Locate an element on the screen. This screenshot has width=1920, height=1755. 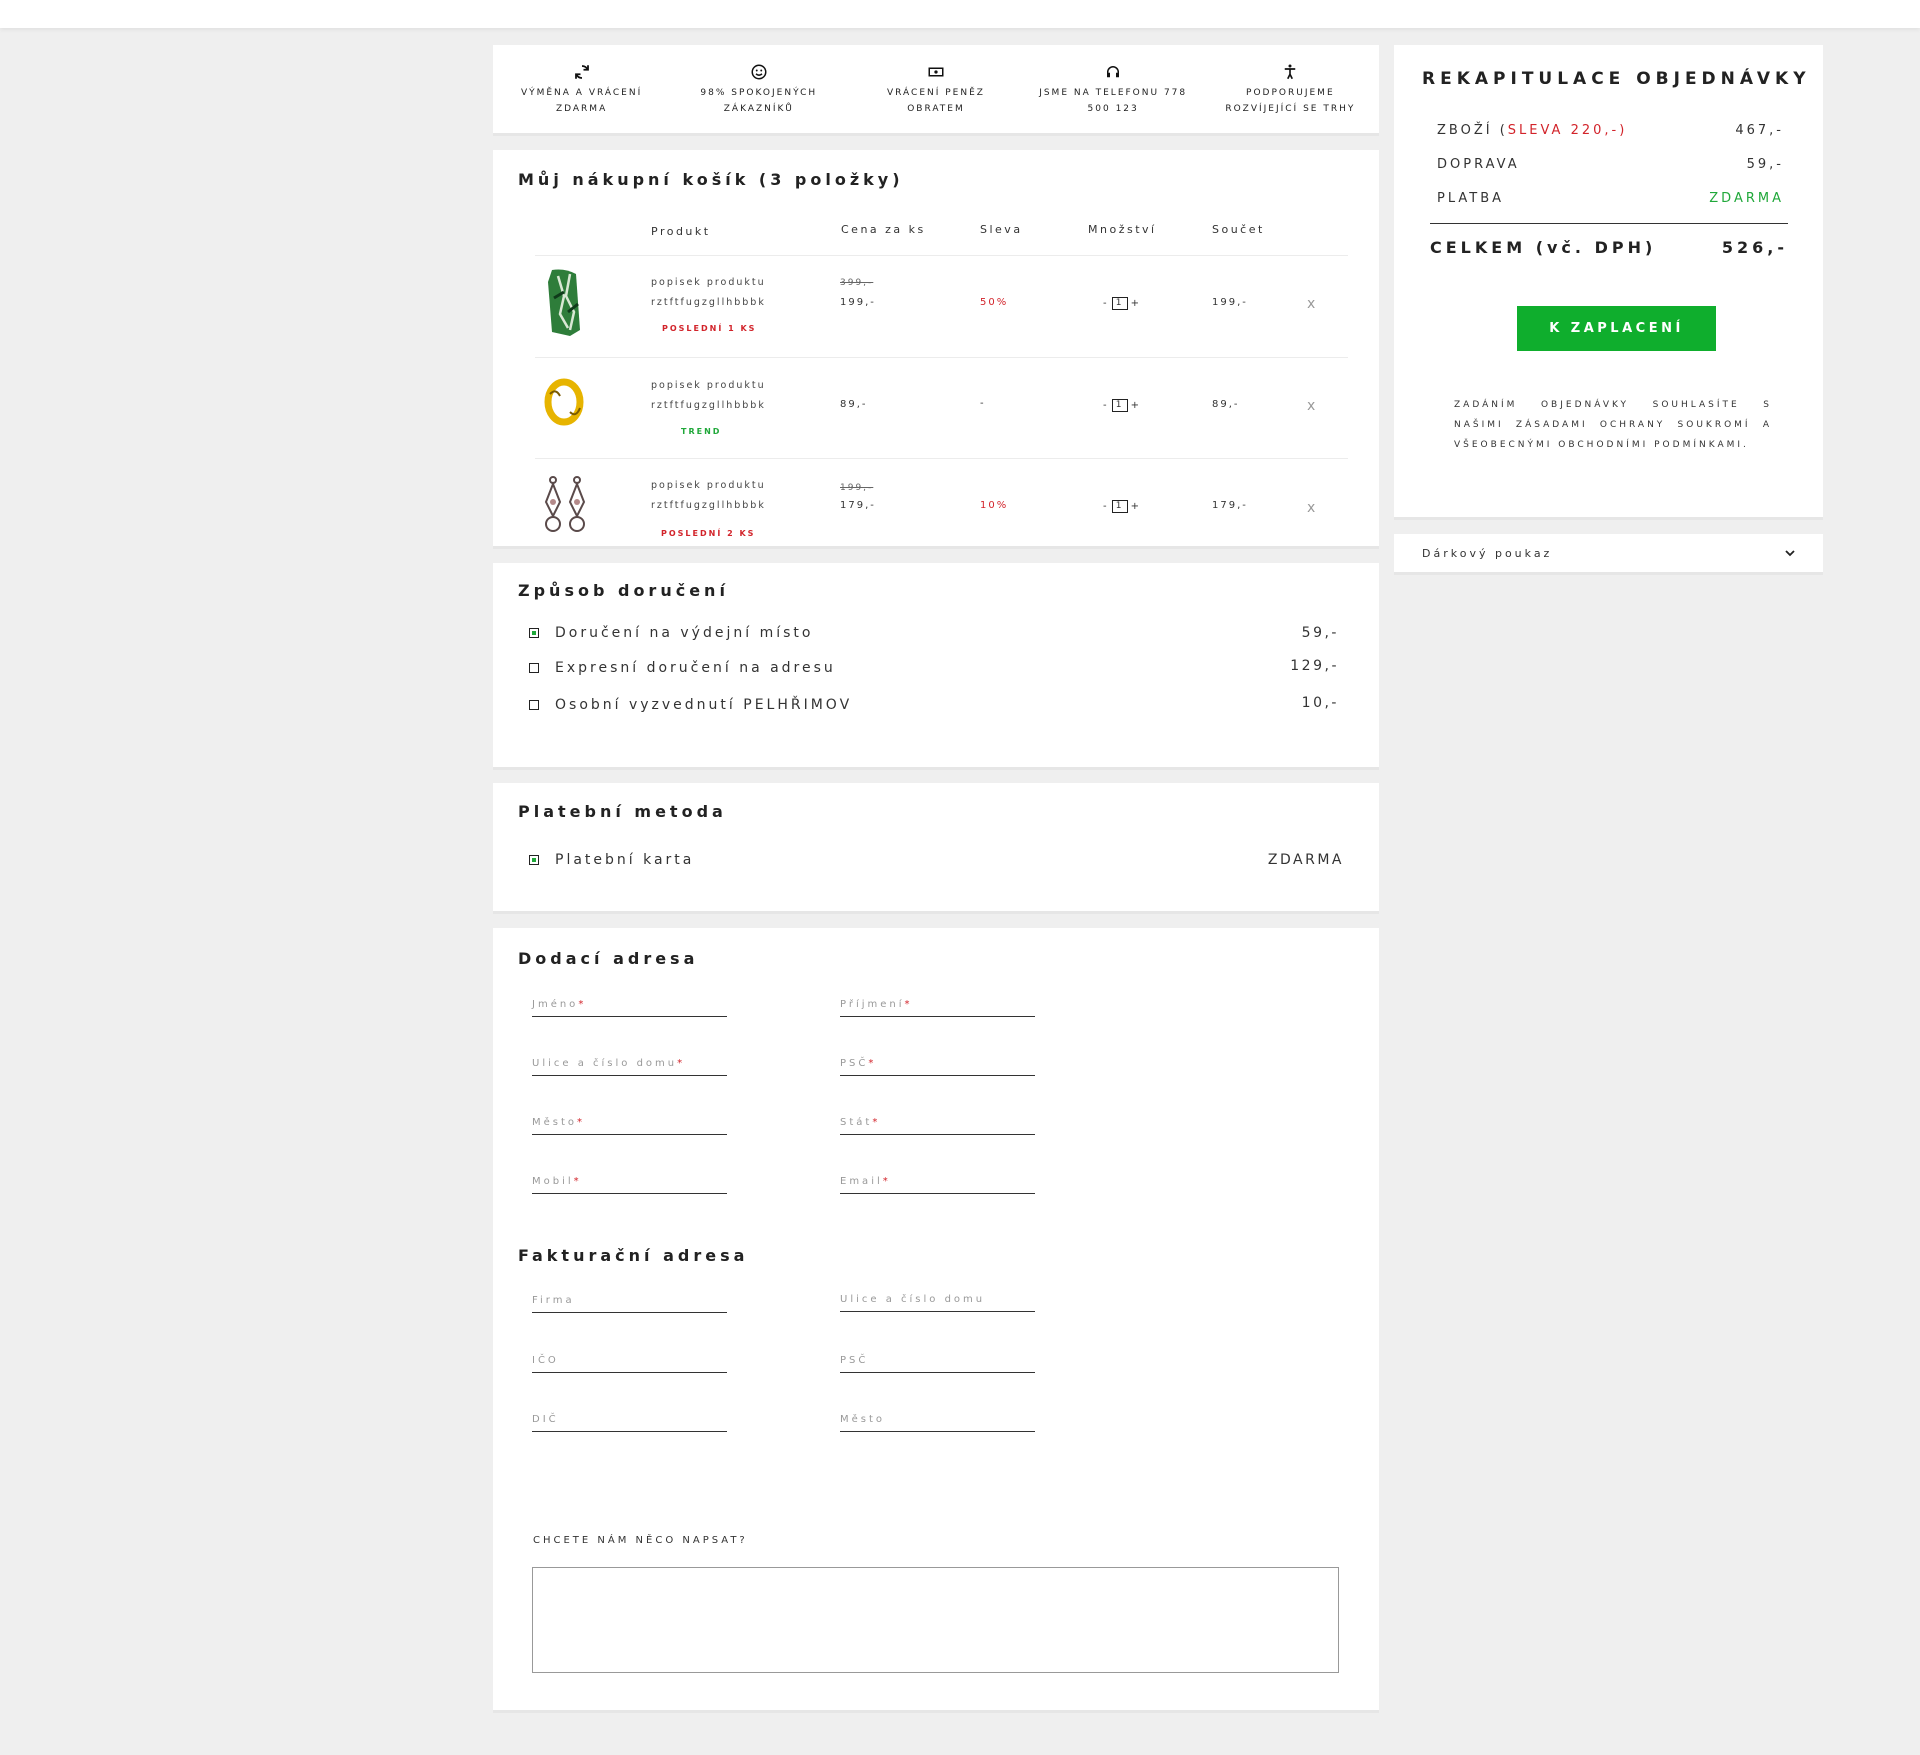
benefit-label: Výměna a vrácení zdarma is located at coordinates (581, 101).